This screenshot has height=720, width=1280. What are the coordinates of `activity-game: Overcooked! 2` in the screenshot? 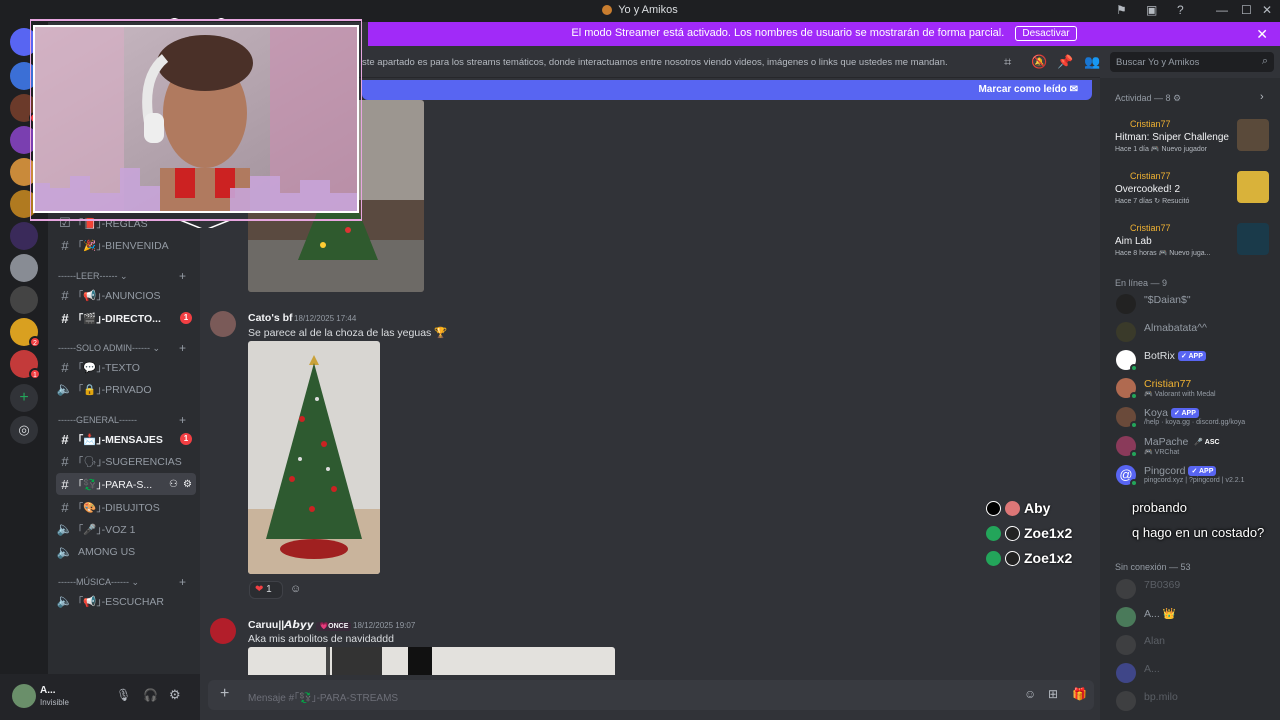 It's located at (1148, 189).